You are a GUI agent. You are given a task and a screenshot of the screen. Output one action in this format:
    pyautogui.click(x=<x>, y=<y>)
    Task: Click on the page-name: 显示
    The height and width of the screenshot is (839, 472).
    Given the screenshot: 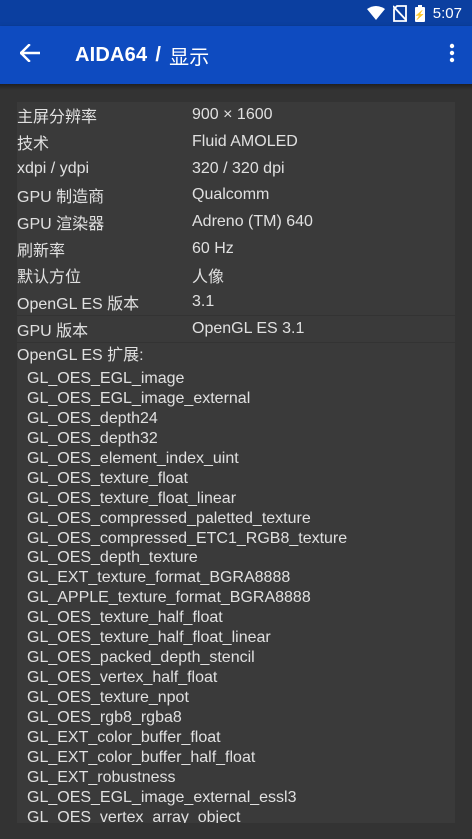 What is the action you would take?
    pyautogui.click(x=189, y=57)
    